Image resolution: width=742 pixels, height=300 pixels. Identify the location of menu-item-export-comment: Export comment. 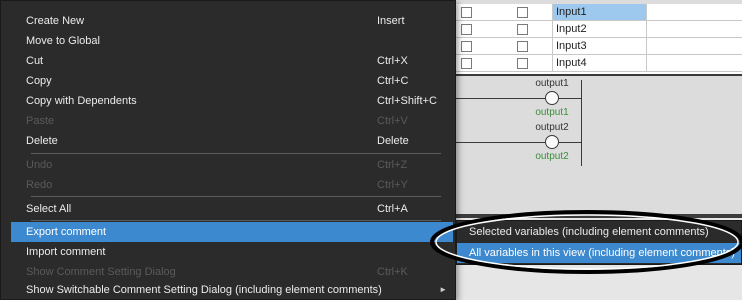
(232, 232).